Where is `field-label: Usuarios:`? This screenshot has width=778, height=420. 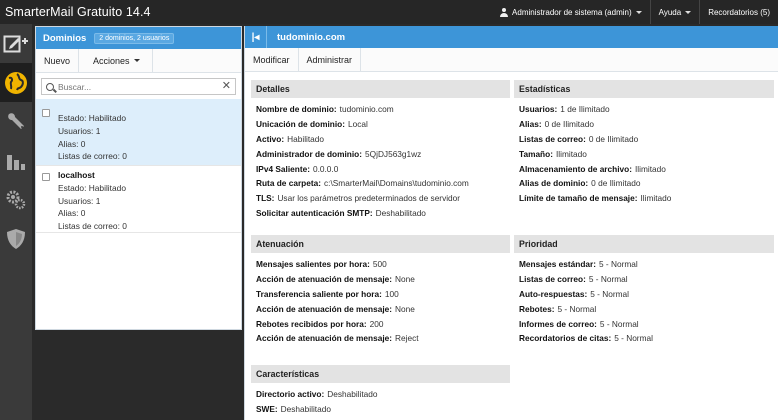 field-label: Usuarios: is located at coordinates (538, 109).